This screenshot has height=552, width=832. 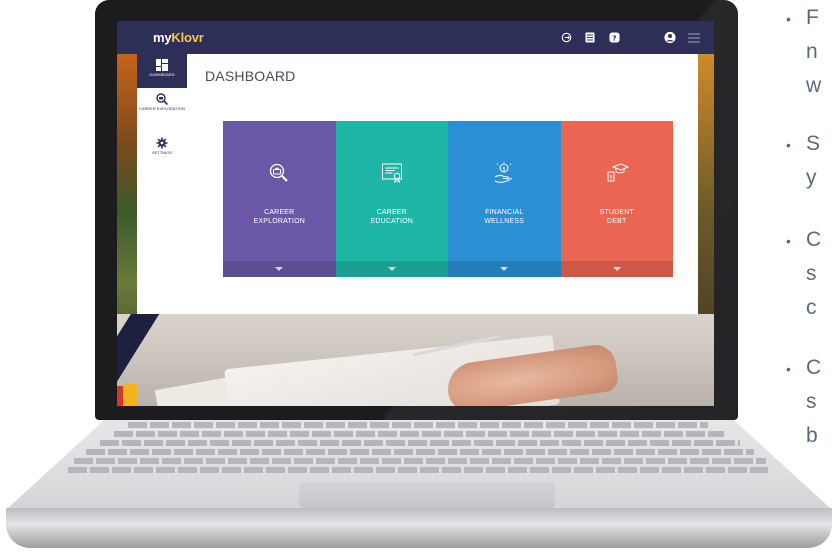 I want to click on page-title: DASHBOARD, so click(x=250, y=76).